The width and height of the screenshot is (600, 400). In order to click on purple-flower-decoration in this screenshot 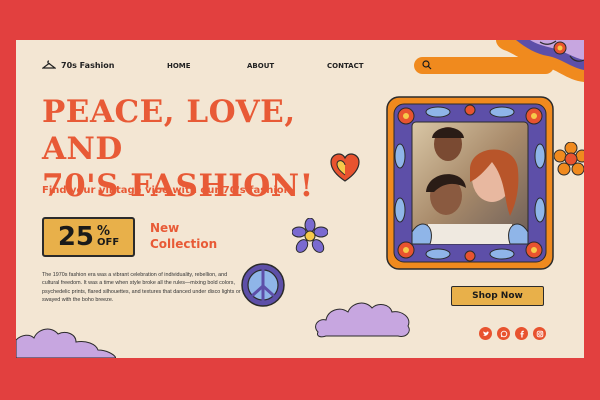, I will do `click(310, 235)`.